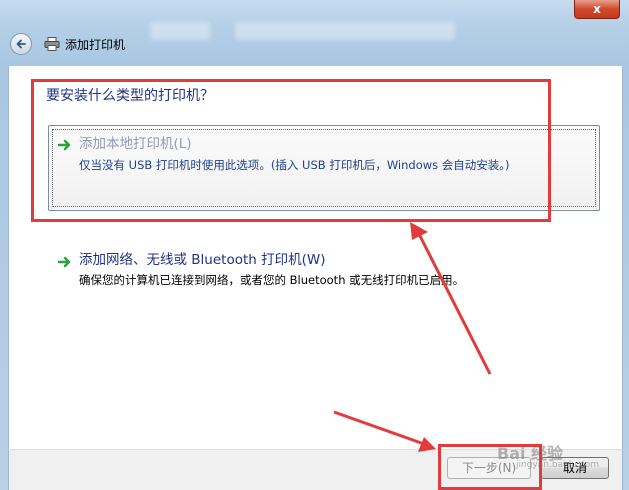 Image resolution: width=629 pixels, height=490 pixels. Describe the element at coordinates (95, 45) in the screenshot. I see `window-title: 添加打印机` at that location.